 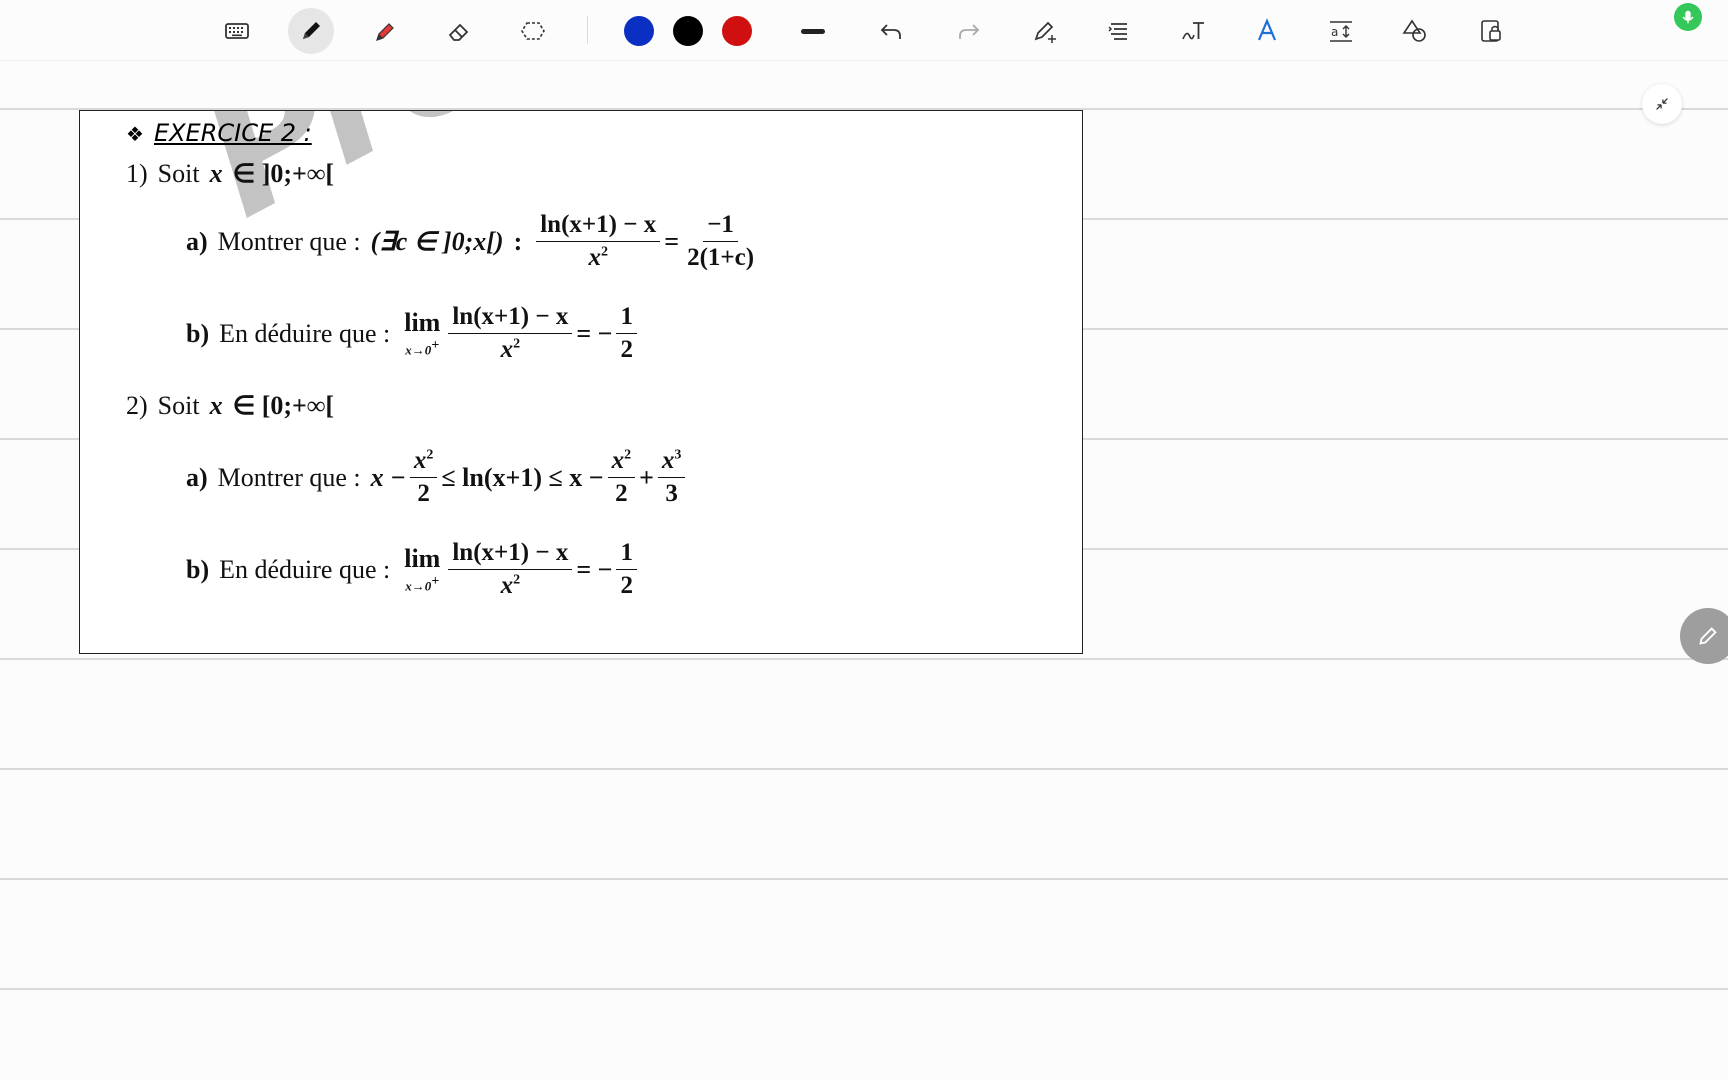 I want to click on color-swatch-black, so click(x=688, y=31).